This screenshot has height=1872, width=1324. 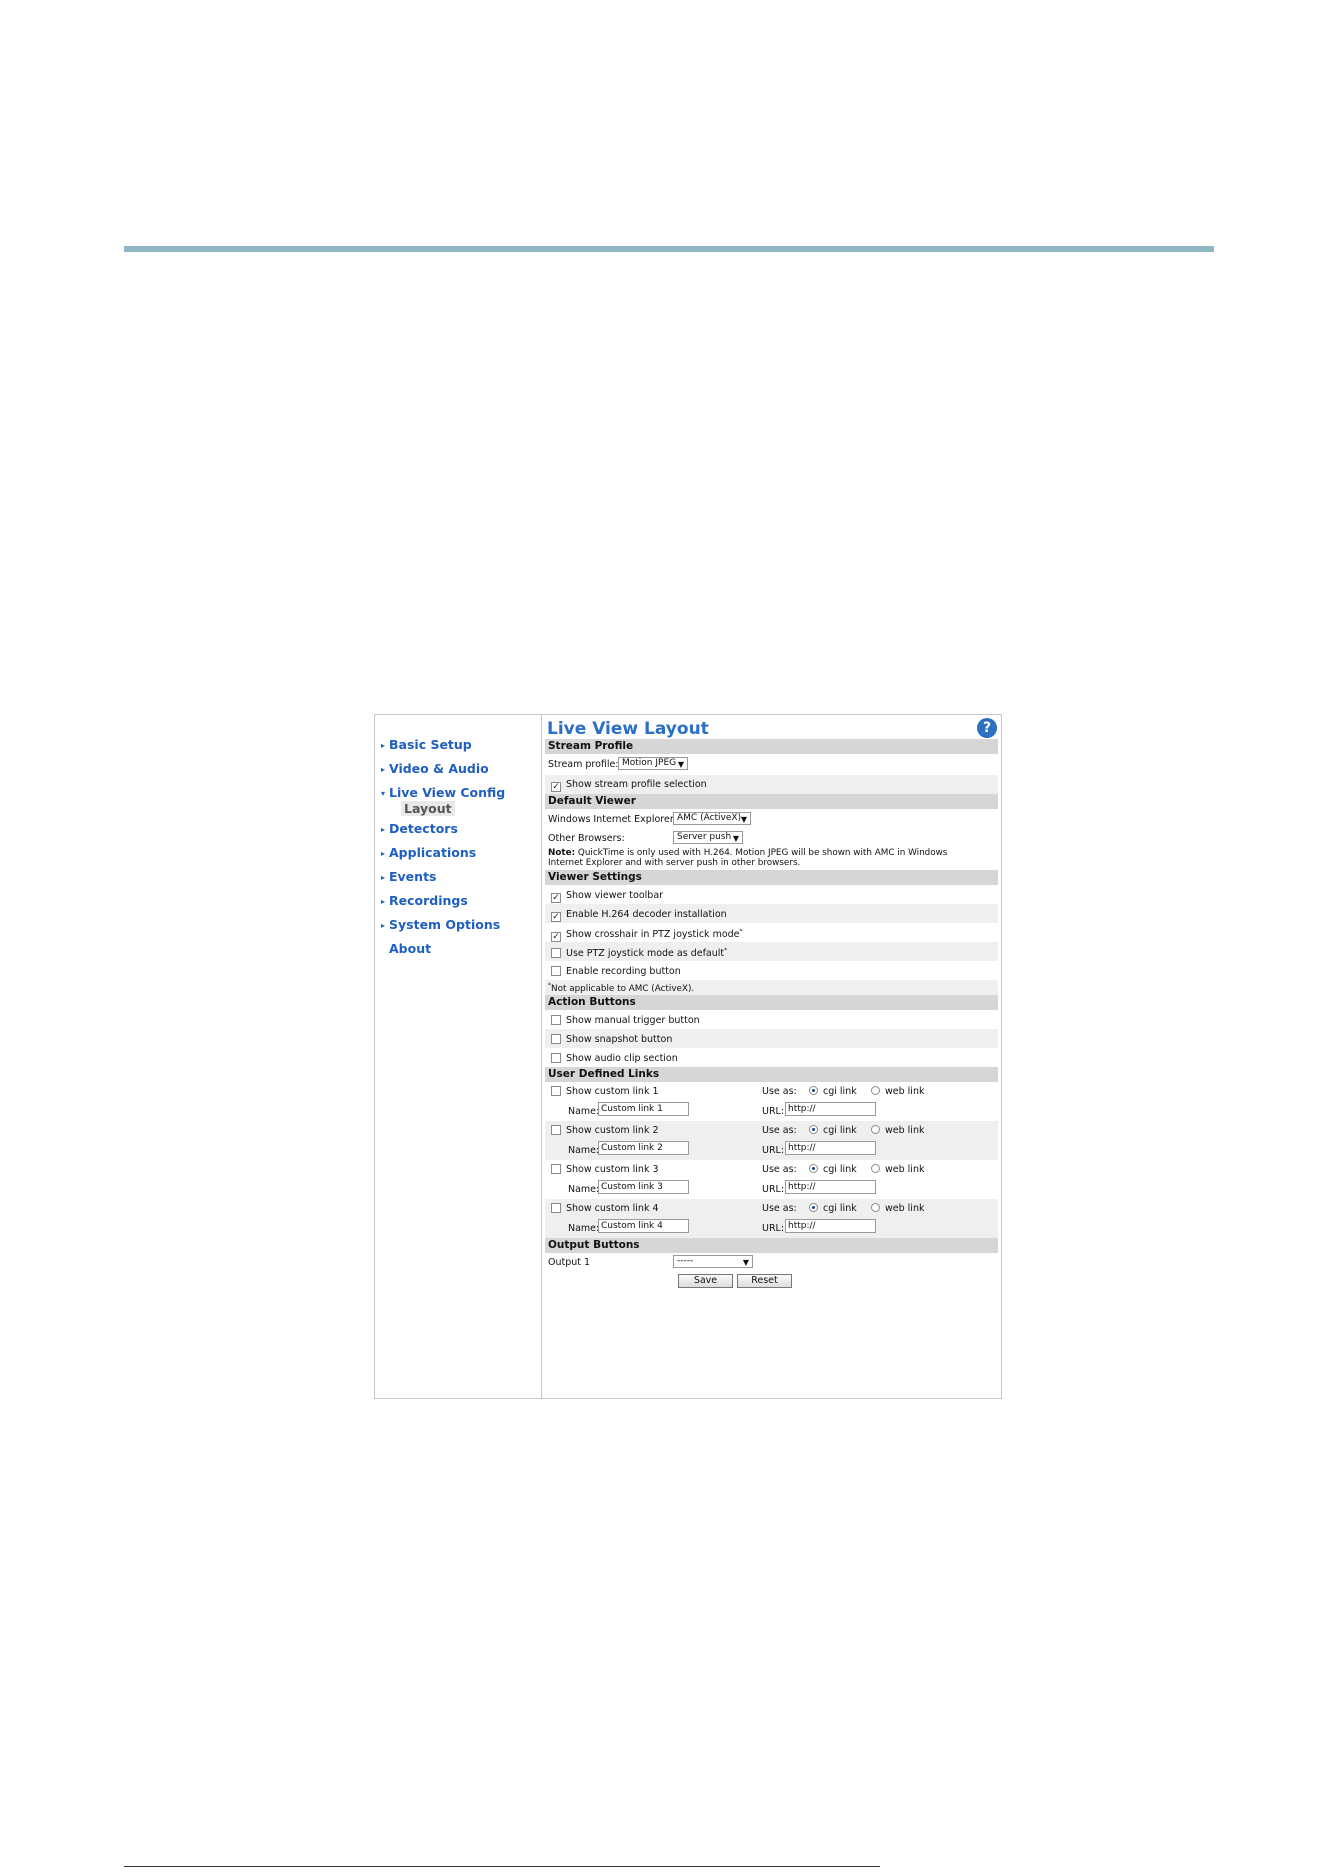 What do you see at coordinates (771, 951) in the screenshot?
I see `viewer-option-row: Use PTZ joystick mode as default*` at bounding box center [771, 951].